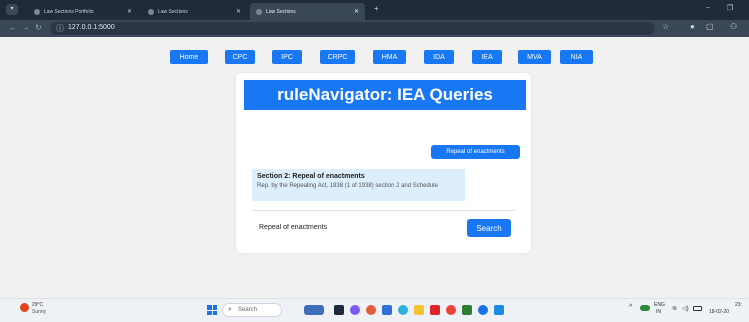 The height and width of the screenshot is (322, 749). I want to click on nav-button-home: Home, so click(189, 57).